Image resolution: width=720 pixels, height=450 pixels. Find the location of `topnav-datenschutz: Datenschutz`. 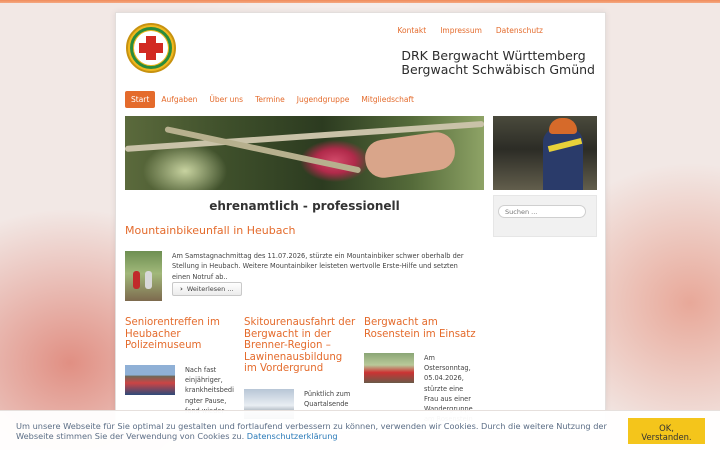

topnav-datenschutz: Datenschutz is located at coordinates (519, 30).